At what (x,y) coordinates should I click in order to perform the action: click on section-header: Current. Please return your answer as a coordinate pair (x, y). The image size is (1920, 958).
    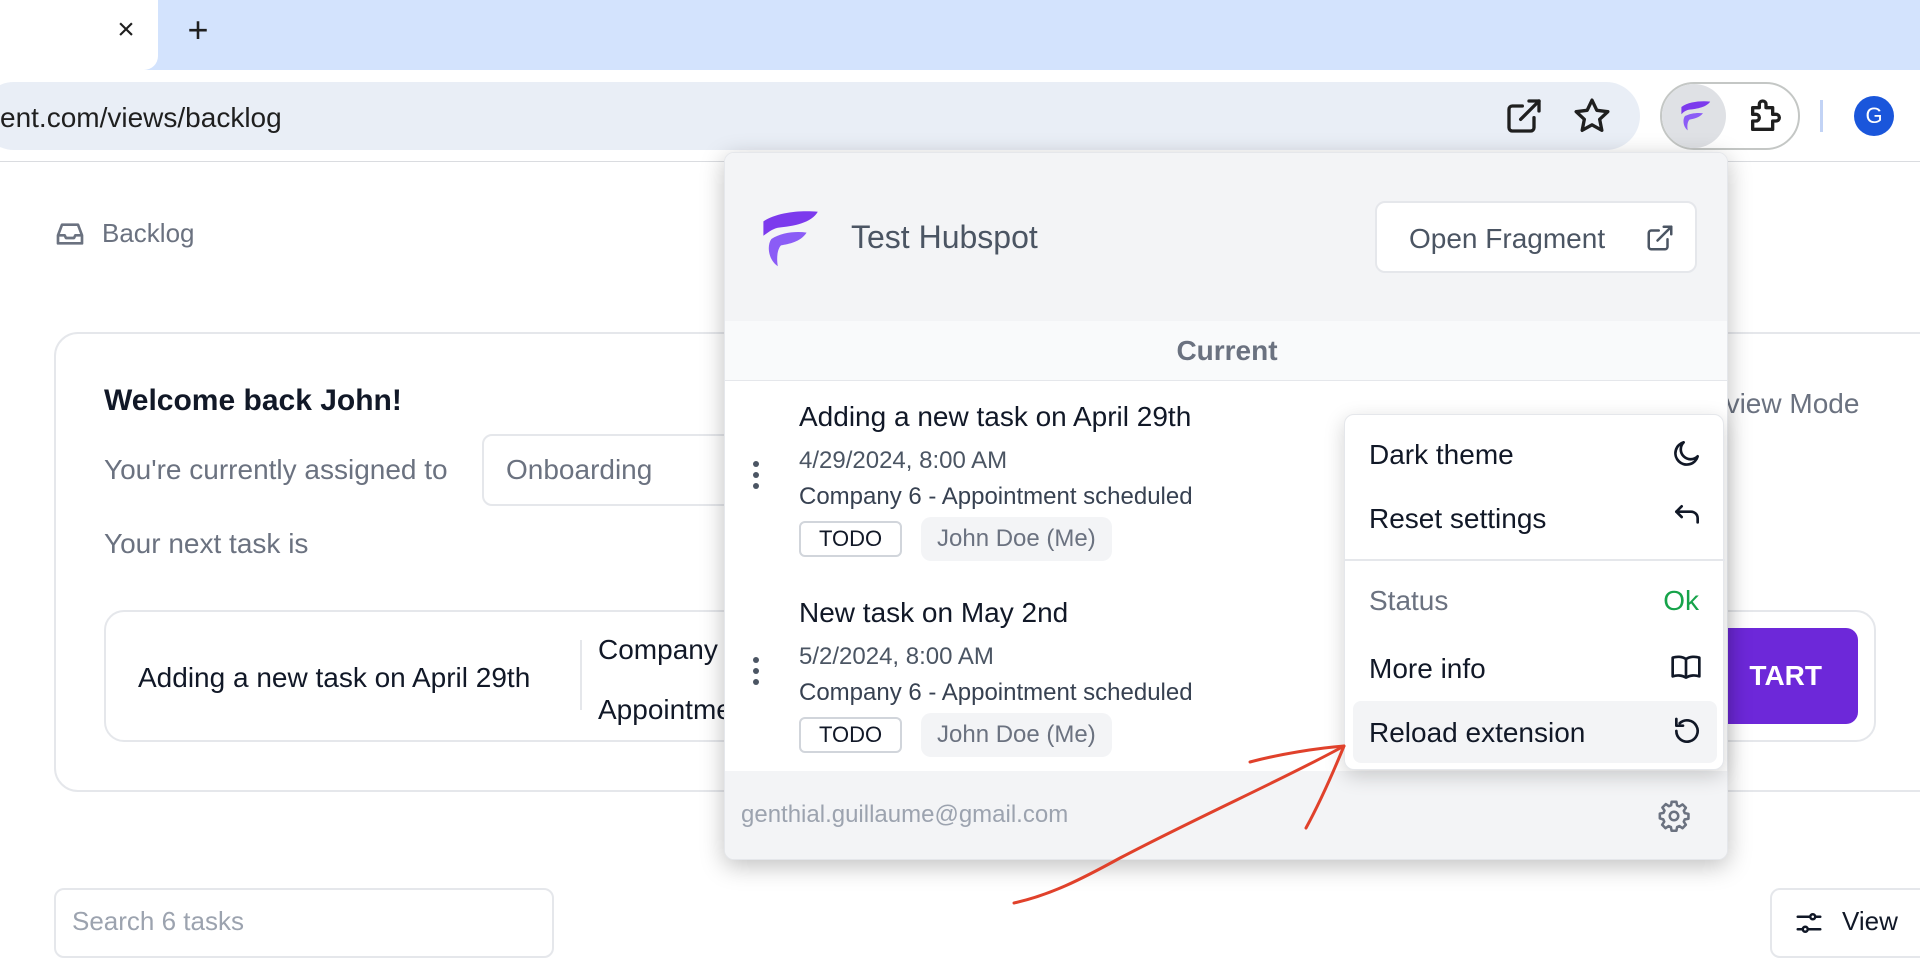
    Looking at the image, I should click on (1226, 351).